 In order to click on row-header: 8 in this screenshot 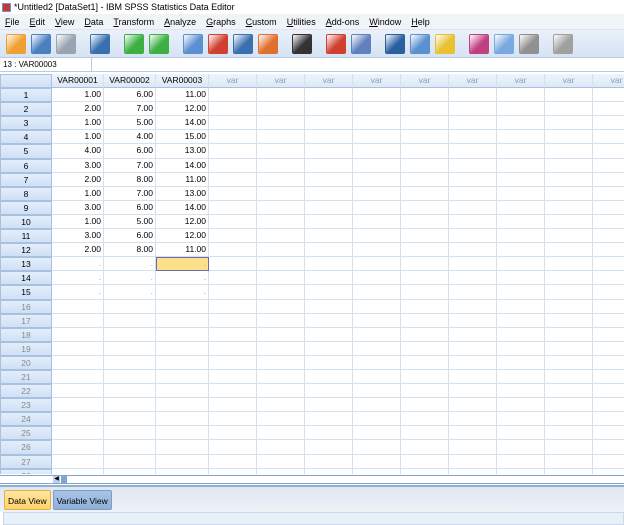, I will do `click(26, 193)`.